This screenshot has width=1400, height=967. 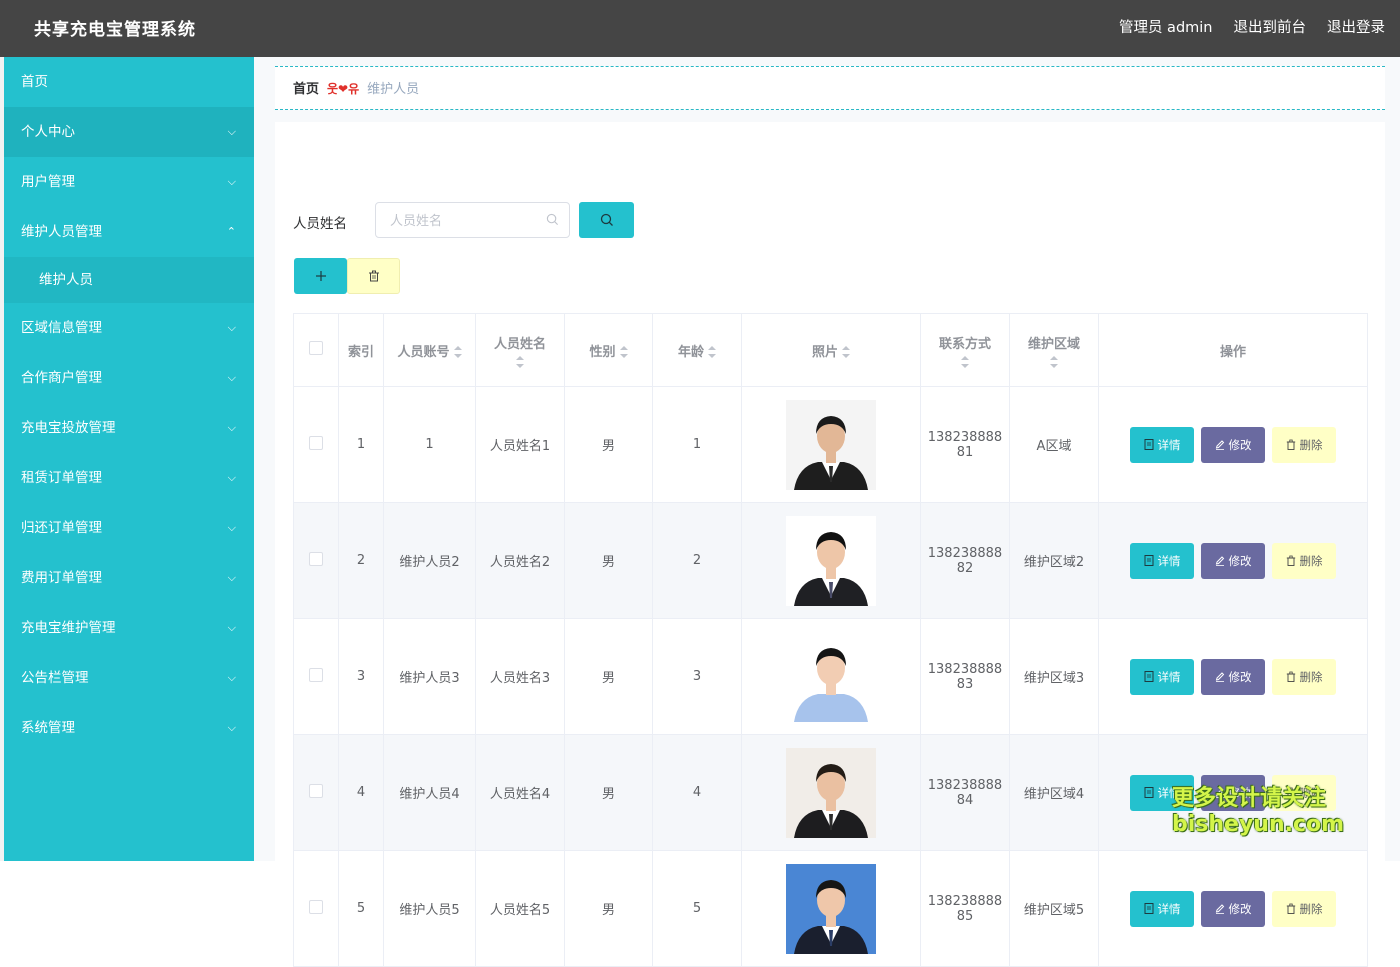 What do you see at coordinates (520, 908) in the screenshot?
I see `cell-name: 人员姓名5` at bounding box center [520, 908].